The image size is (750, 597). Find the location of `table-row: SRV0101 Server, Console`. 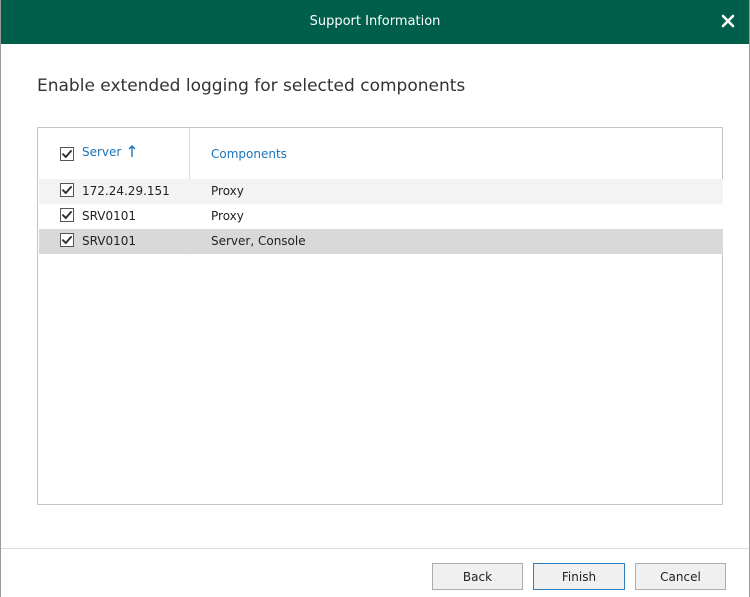

table-row: SRV0101 Server, Console is located at coordinates (381, 241).